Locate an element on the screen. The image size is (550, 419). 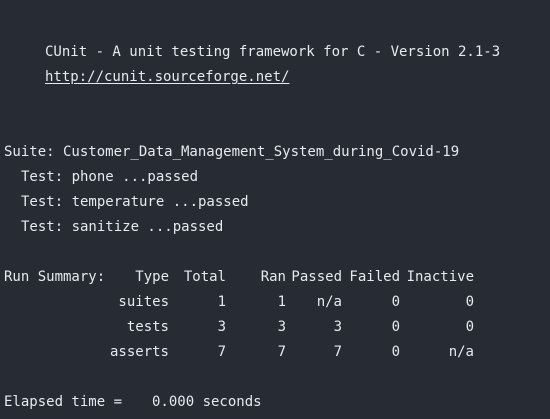
summary-ran-cell: 7 is located at coordinates (281, 352).